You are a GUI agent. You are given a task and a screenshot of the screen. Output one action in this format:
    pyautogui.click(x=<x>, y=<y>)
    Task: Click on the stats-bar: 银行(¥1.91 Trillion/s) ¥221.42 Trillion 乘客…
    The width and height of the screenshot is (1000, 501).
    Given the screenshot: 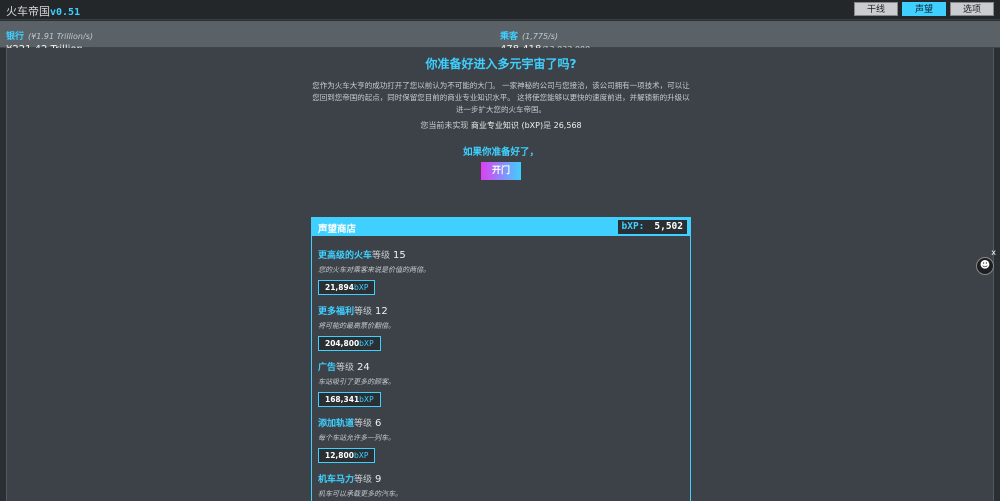 What is the action you would take?
    pyautogui.click(x=500, y=38)
    